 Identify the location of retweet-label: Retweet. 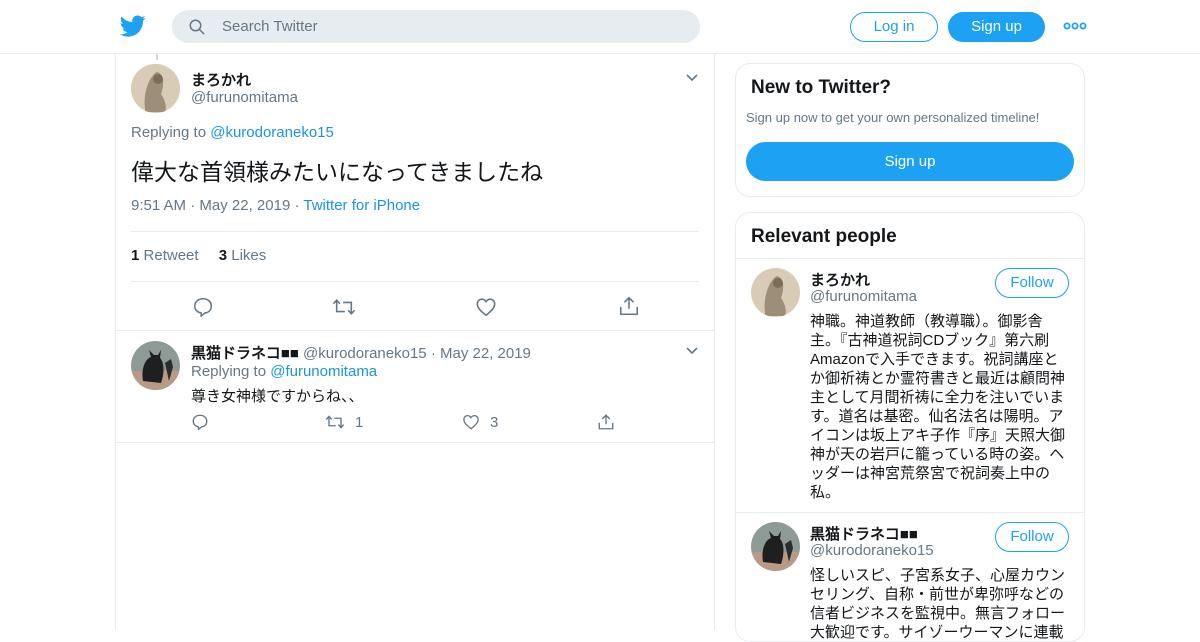
(171, 255).